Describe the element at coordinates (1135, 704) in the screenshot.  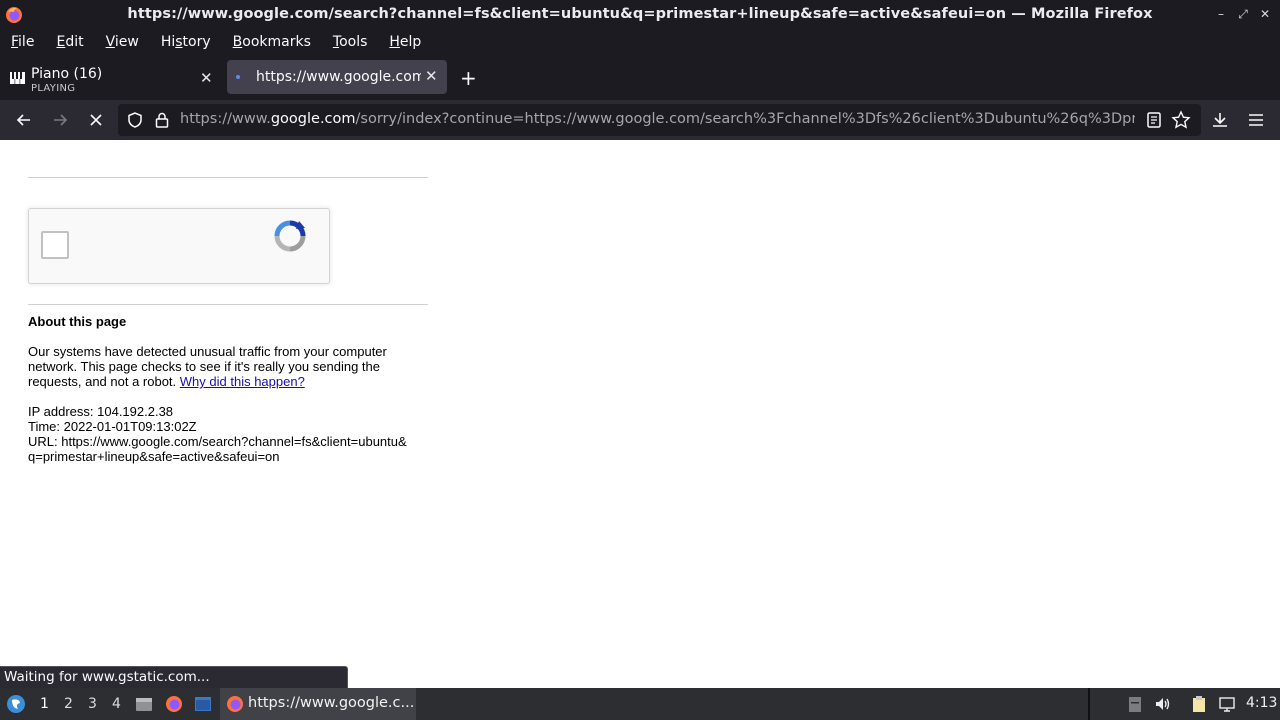
I see `battery-icon` at that location.